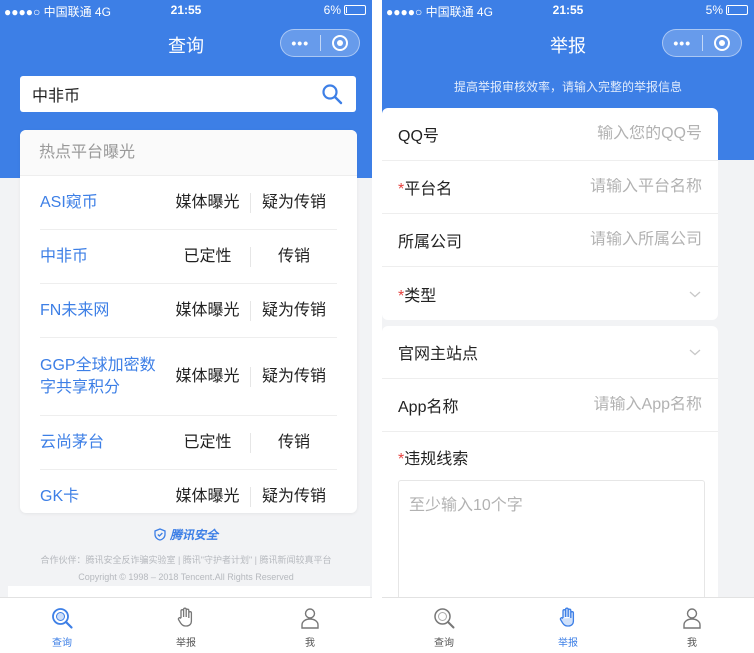  I want to click on company-row: 所属公司, so click(550, 240).